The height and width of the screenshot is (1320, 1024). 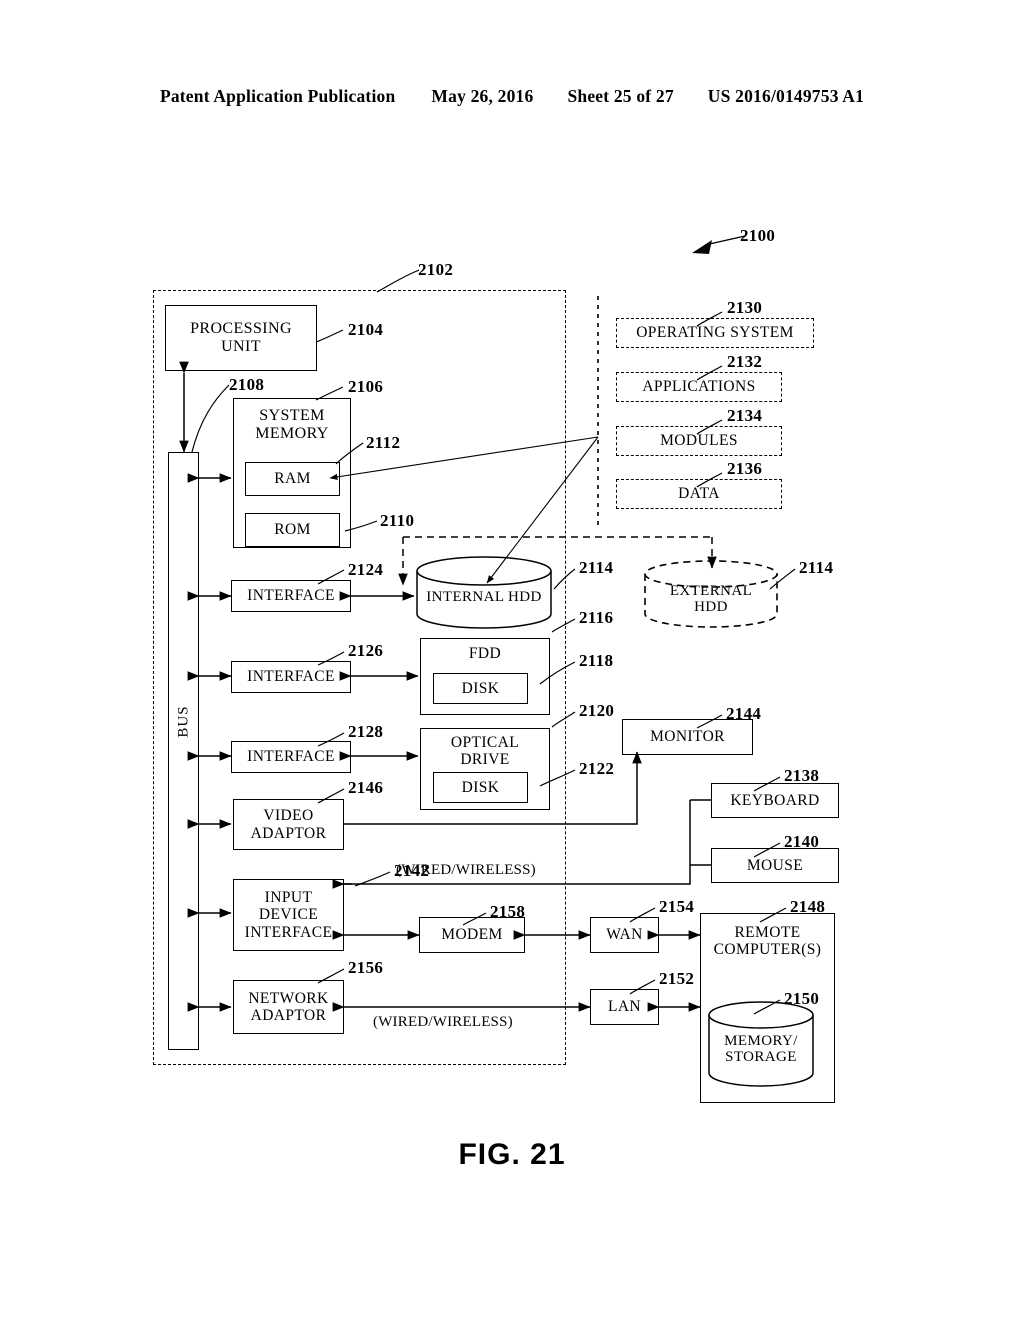 I want to click on processing-unit-box: PROCESSING UNIT, so click(x=241, y=338).